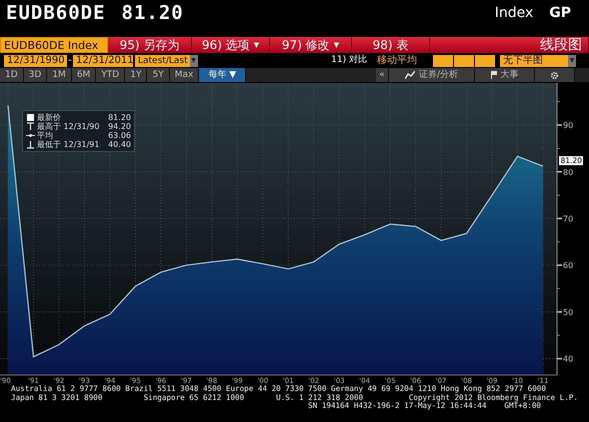  Describe the element at coordinates (568, 219) in the screenshot. I see `y-tick-label: 70` at that location.